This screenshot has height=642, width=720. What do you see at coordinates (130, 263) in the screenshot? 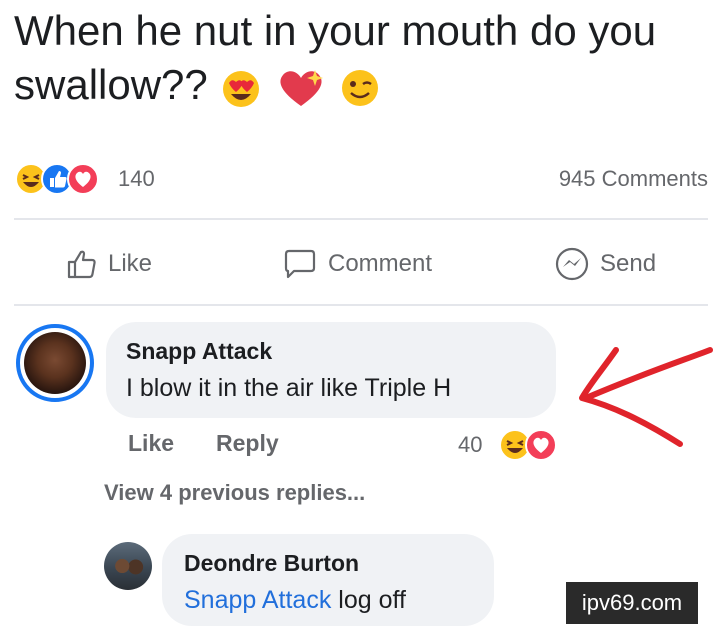
I see `like-label: Like` at bounding box center [130, 263].